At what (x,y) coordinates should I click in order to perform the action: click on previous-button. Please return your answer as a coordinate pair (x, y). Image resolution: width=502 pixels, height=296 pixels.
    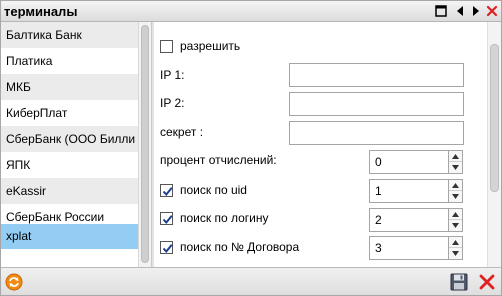
    Looking at the image, I should click on (460, 11).